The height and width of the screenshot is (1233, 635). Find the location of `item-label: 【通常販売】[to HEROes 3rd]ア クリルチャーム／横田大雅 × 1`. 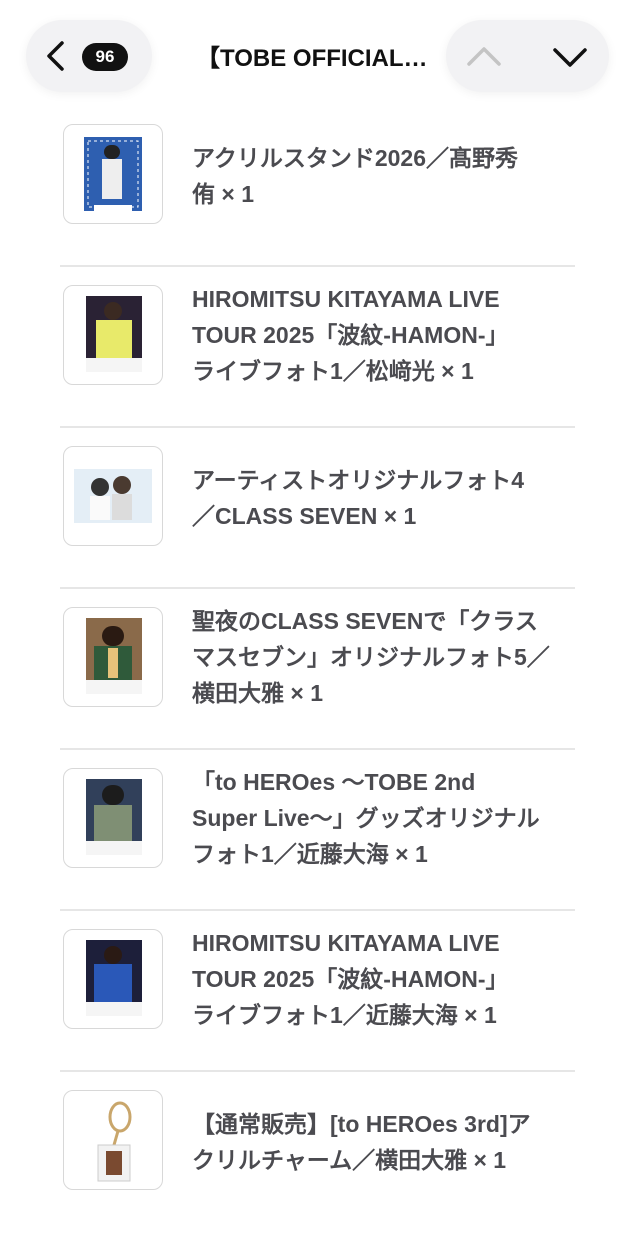

item-label: 【通常販売】[to HEROes 3rd]ア クリルチャーム／横田大雅 × 1 is located at coordinates (361, 1142).